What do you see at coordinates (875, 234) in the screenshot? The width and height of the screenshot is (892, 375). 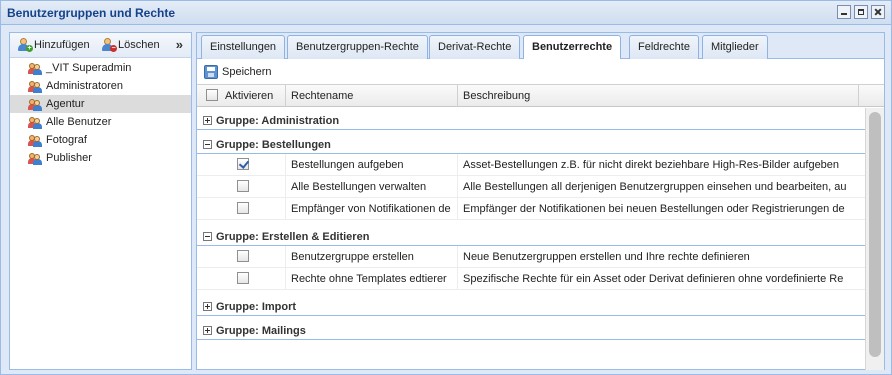 I see `scrollbar-thumb` at bounding box center [875, 234].